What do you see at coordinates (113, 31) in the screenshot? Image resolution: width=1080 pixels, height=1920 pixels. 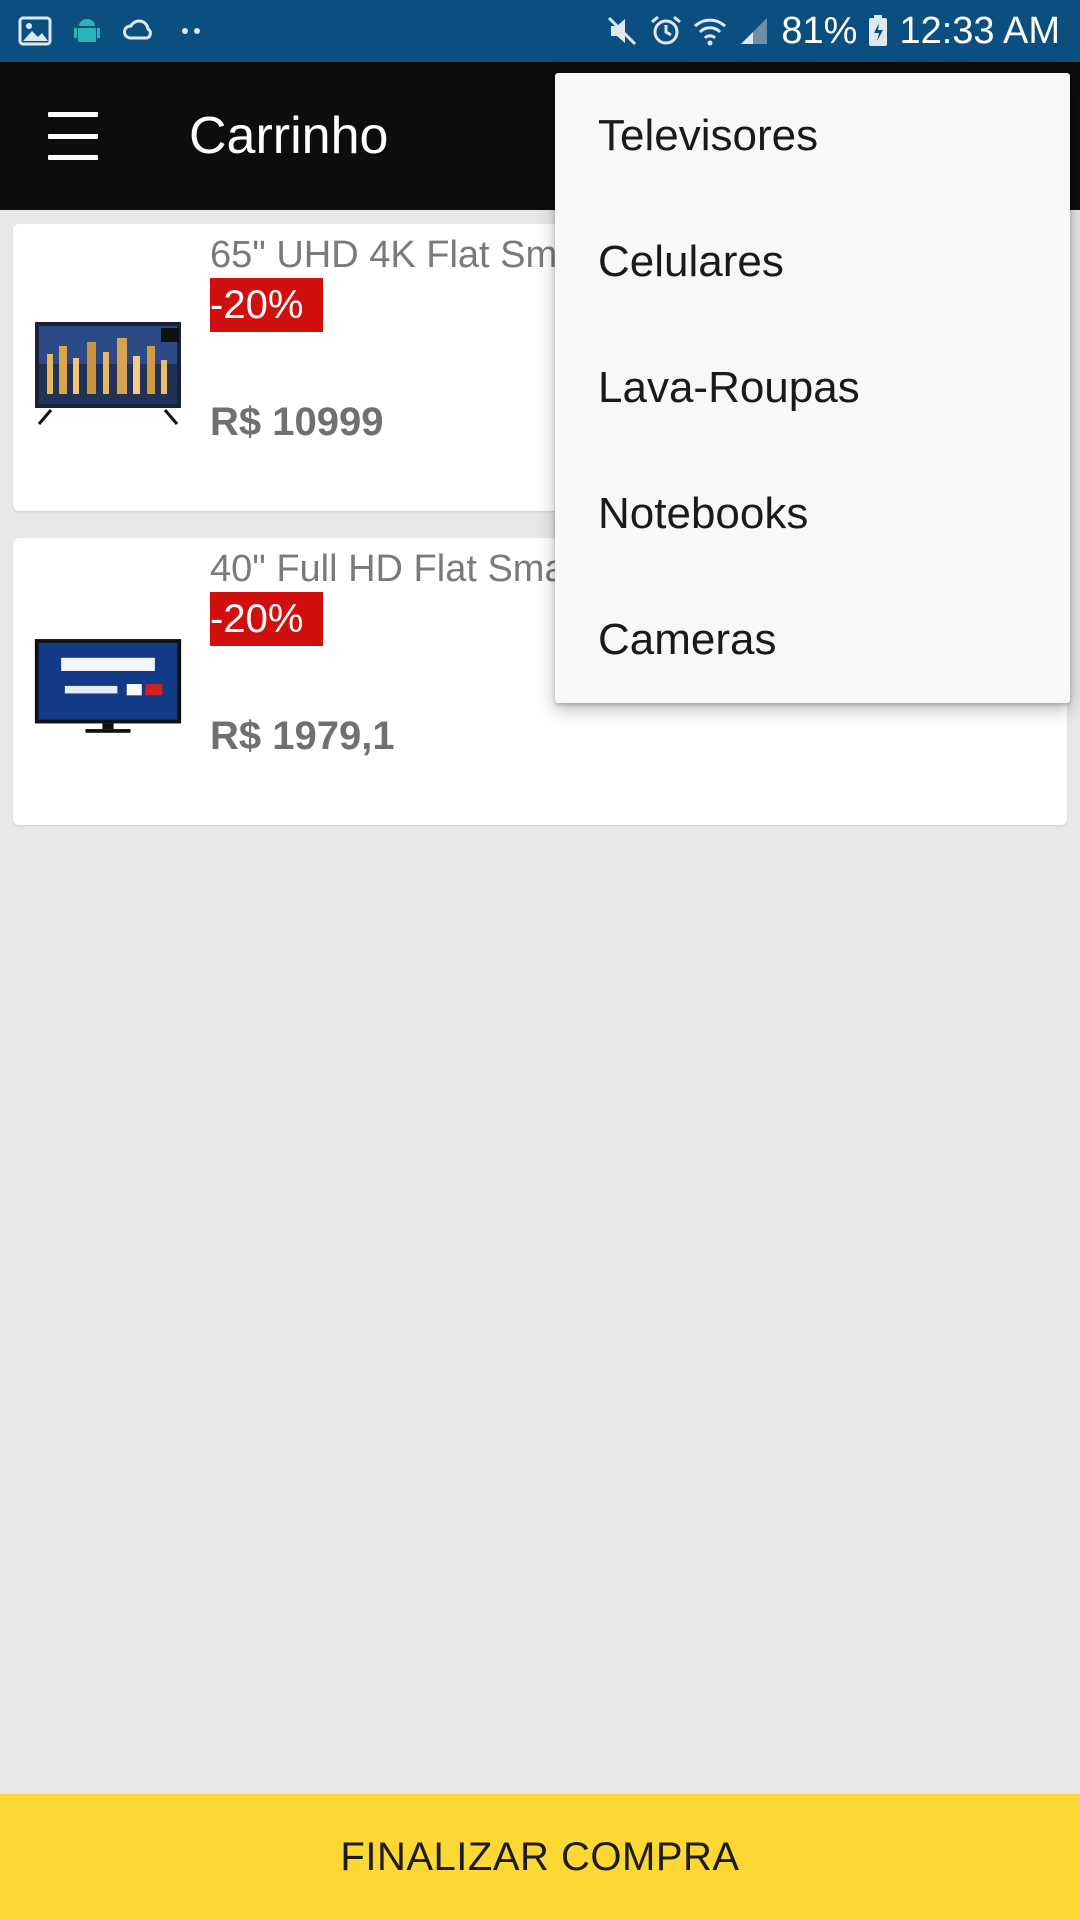 I see `status-bar-left` at bounding box center [113, 31].